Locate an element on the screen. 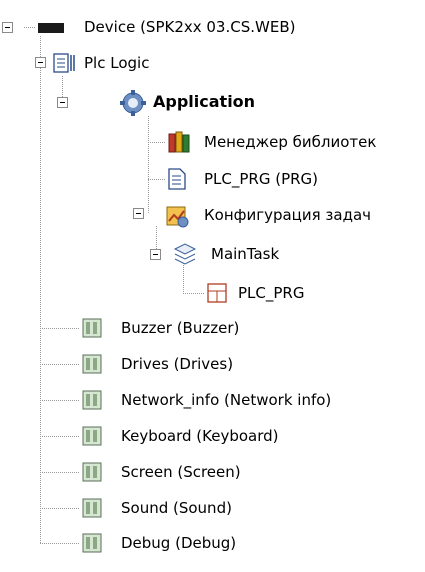 Image resolution: width=425 pixels, height=572 pixels. program-document-icon is located at coordinates (177, 179).